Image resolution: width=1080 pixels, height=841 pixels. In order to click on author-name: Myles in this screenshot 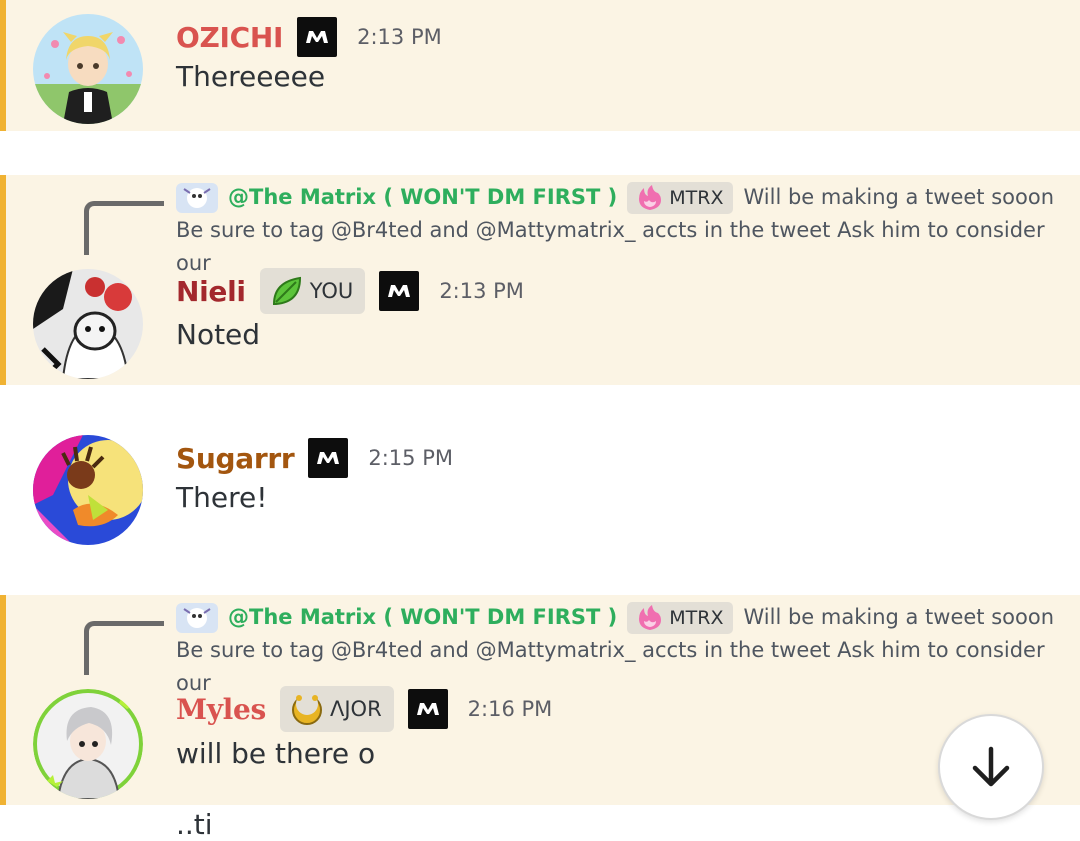, I will do `click(221, 709)`.